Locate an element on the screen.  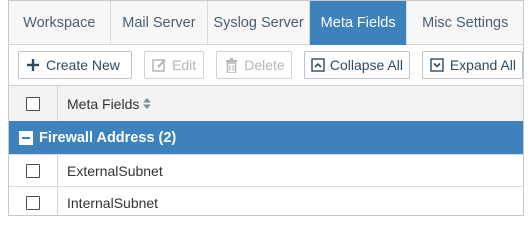
collapse-all-label: Collapse All is located at coordinates (366, 65).